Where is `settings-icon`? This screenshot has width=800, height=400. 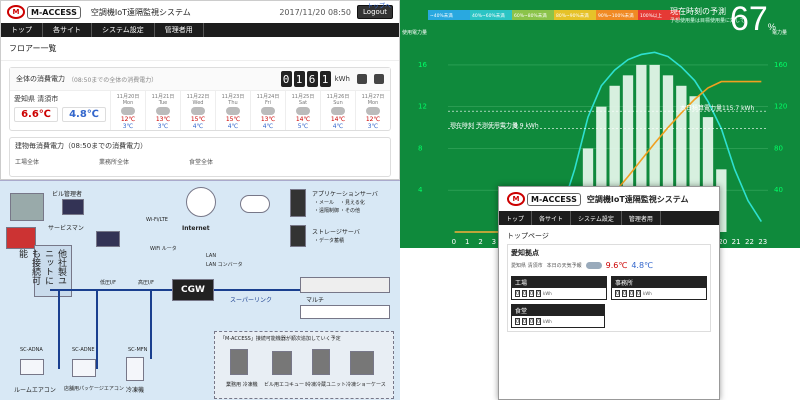 settings-icon is located at coordinates (379, 79).